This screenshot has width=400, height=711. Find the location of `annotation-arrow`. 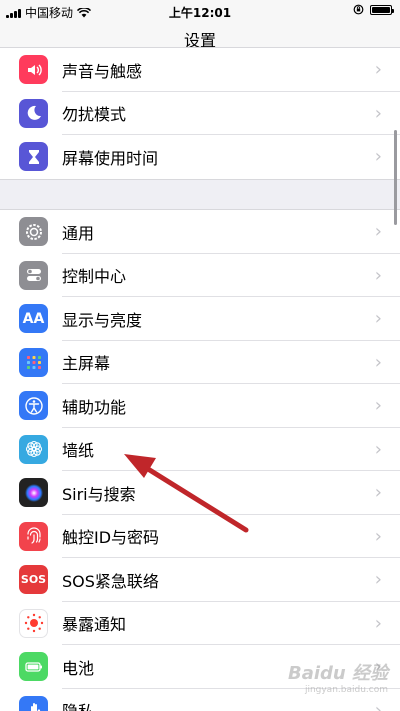

annotation-arrow is located at coordinates (186, 493).